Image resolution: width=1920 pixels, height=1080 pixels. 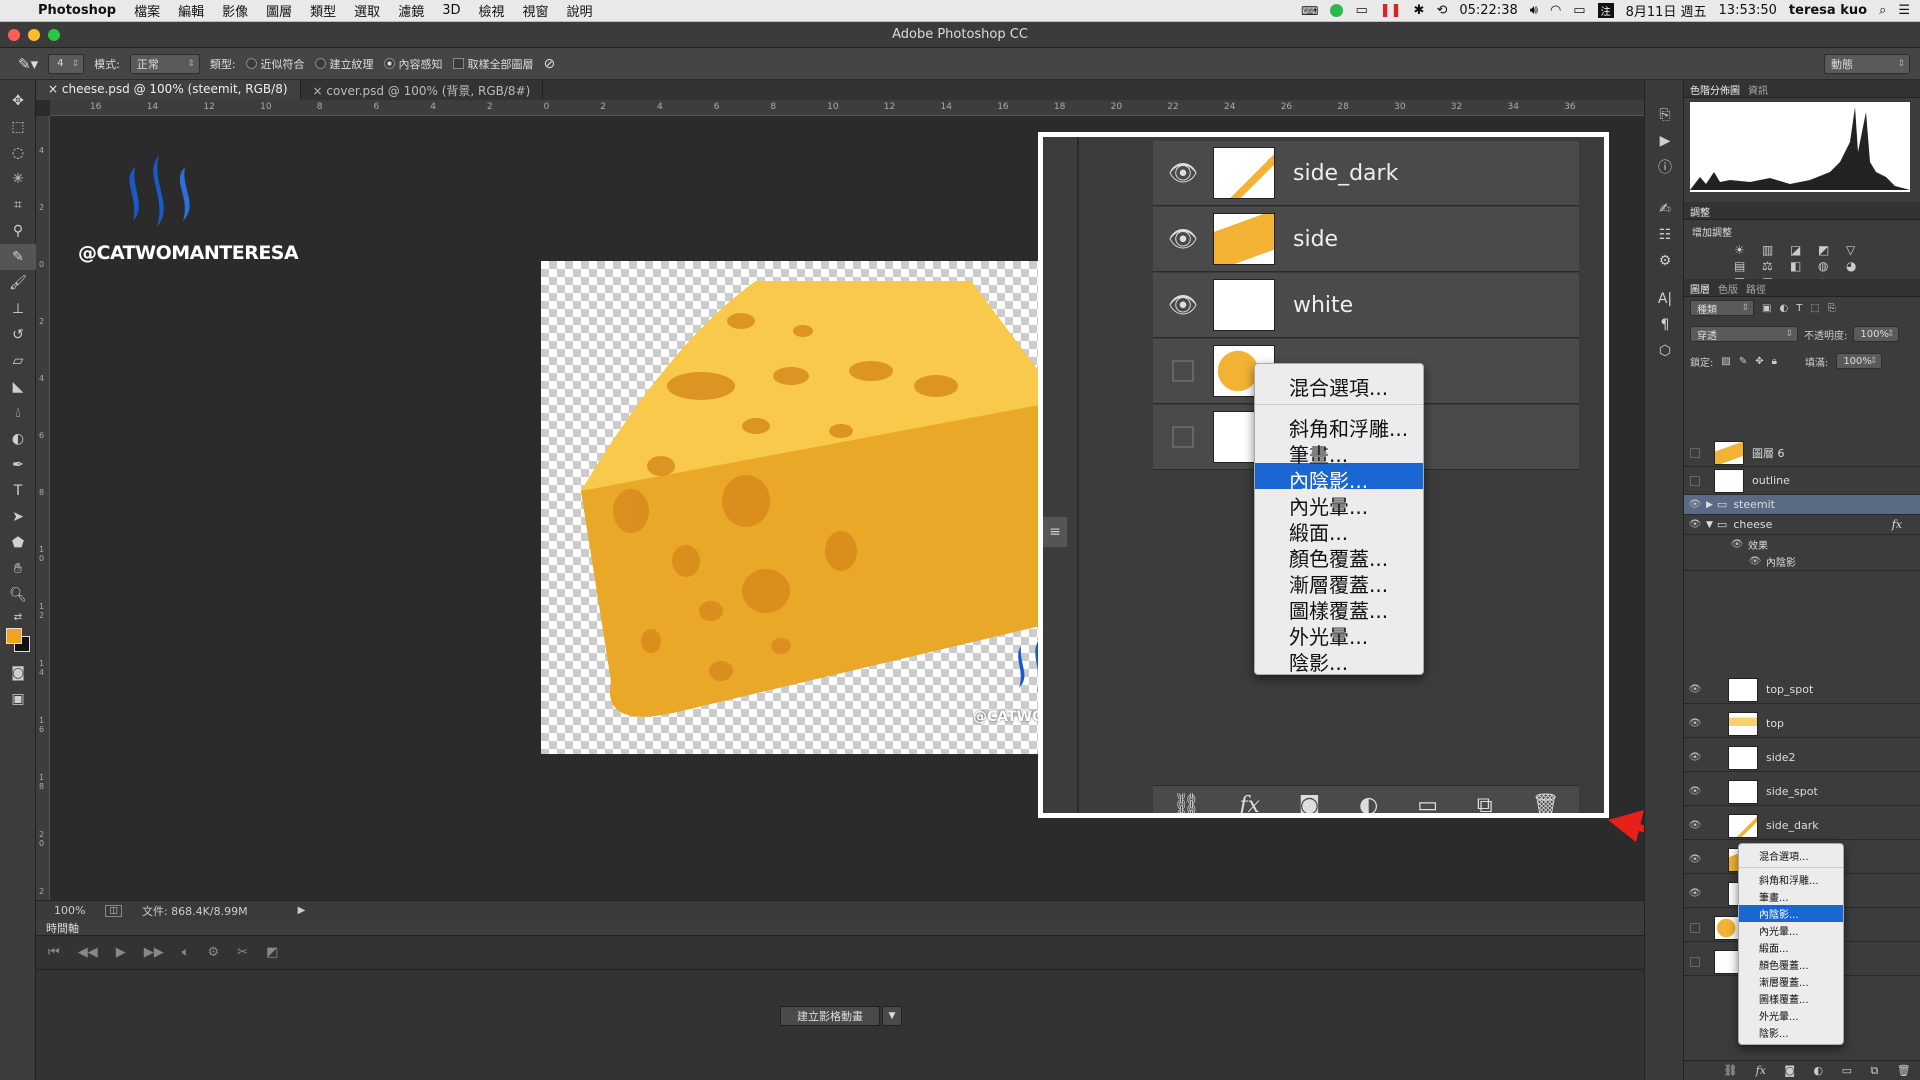 I want to click on channel-mixer-icon: ◕, so click(x=1858, y=266).